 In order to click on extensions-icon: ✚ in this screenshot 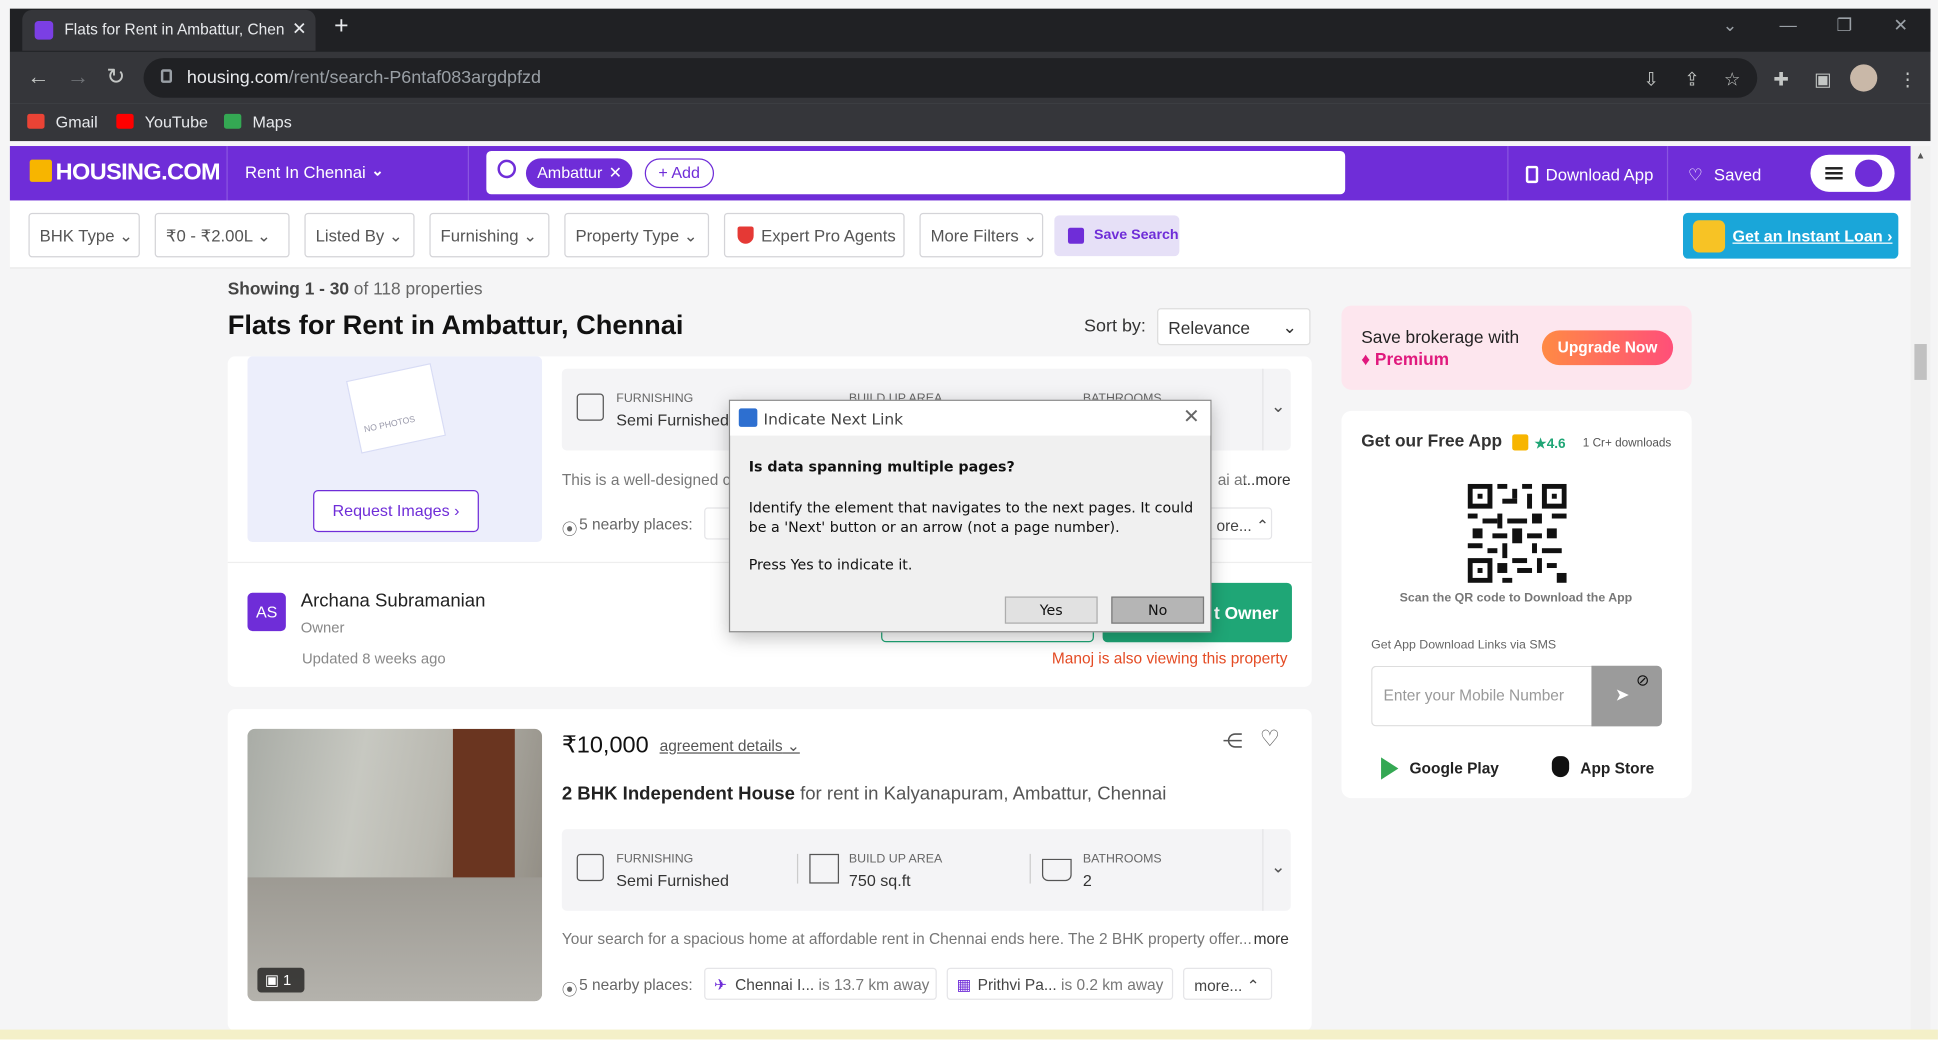, I will do `click(1781, 79)`.